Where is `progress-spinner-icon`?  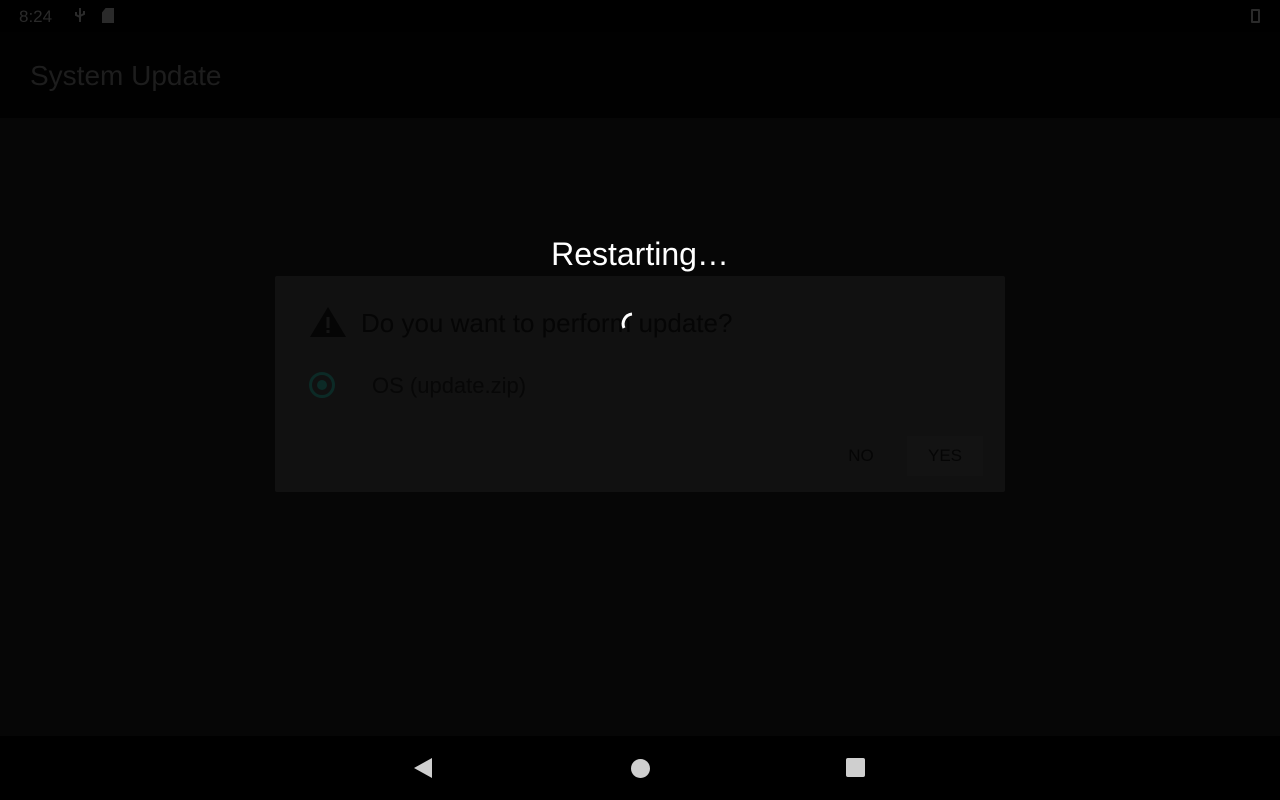
progress-spinner-icon is located at coordinates (634, 322).